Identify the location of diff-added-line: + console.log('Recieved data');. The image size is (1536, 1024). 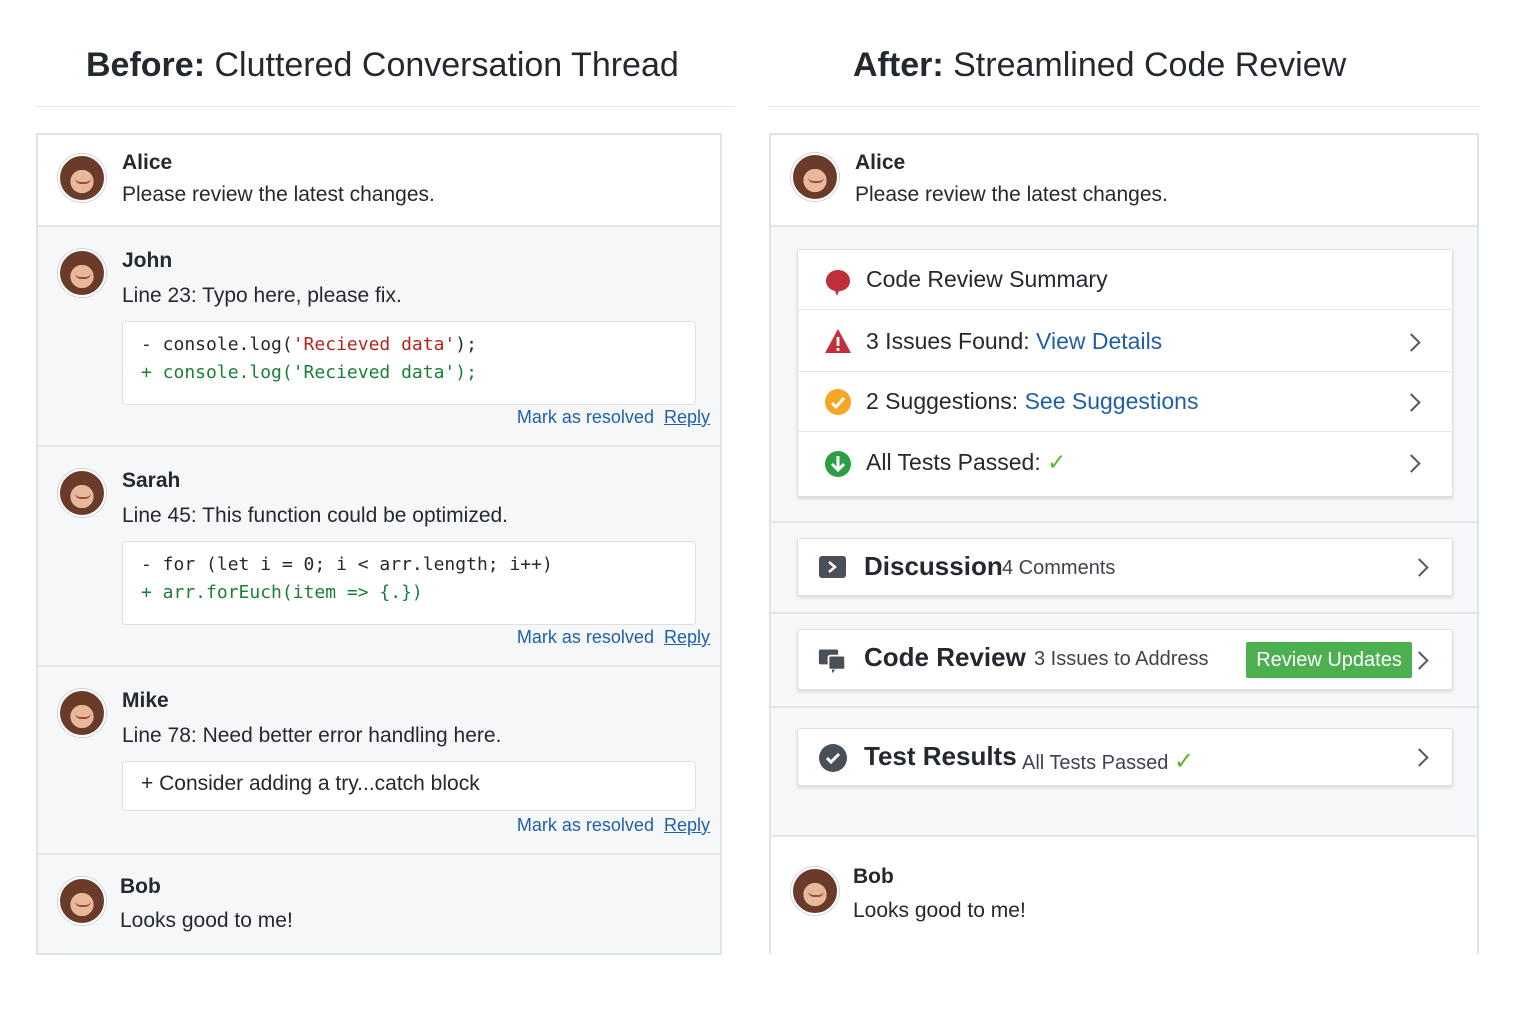
(309, 372).